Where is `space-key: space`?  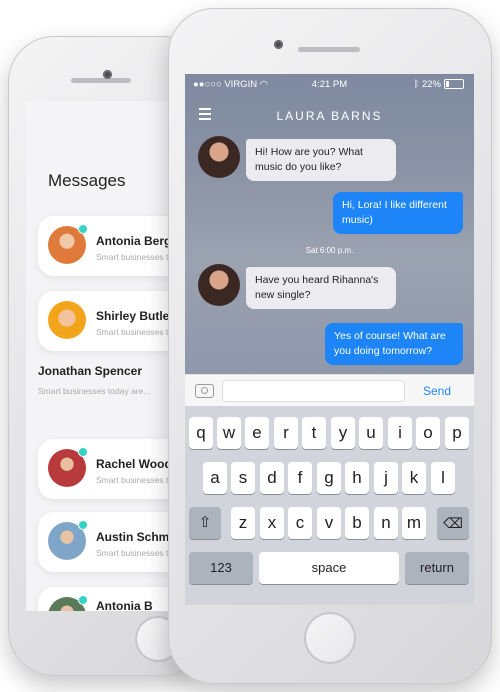
space-key: space is located at coordinates (329, 568).